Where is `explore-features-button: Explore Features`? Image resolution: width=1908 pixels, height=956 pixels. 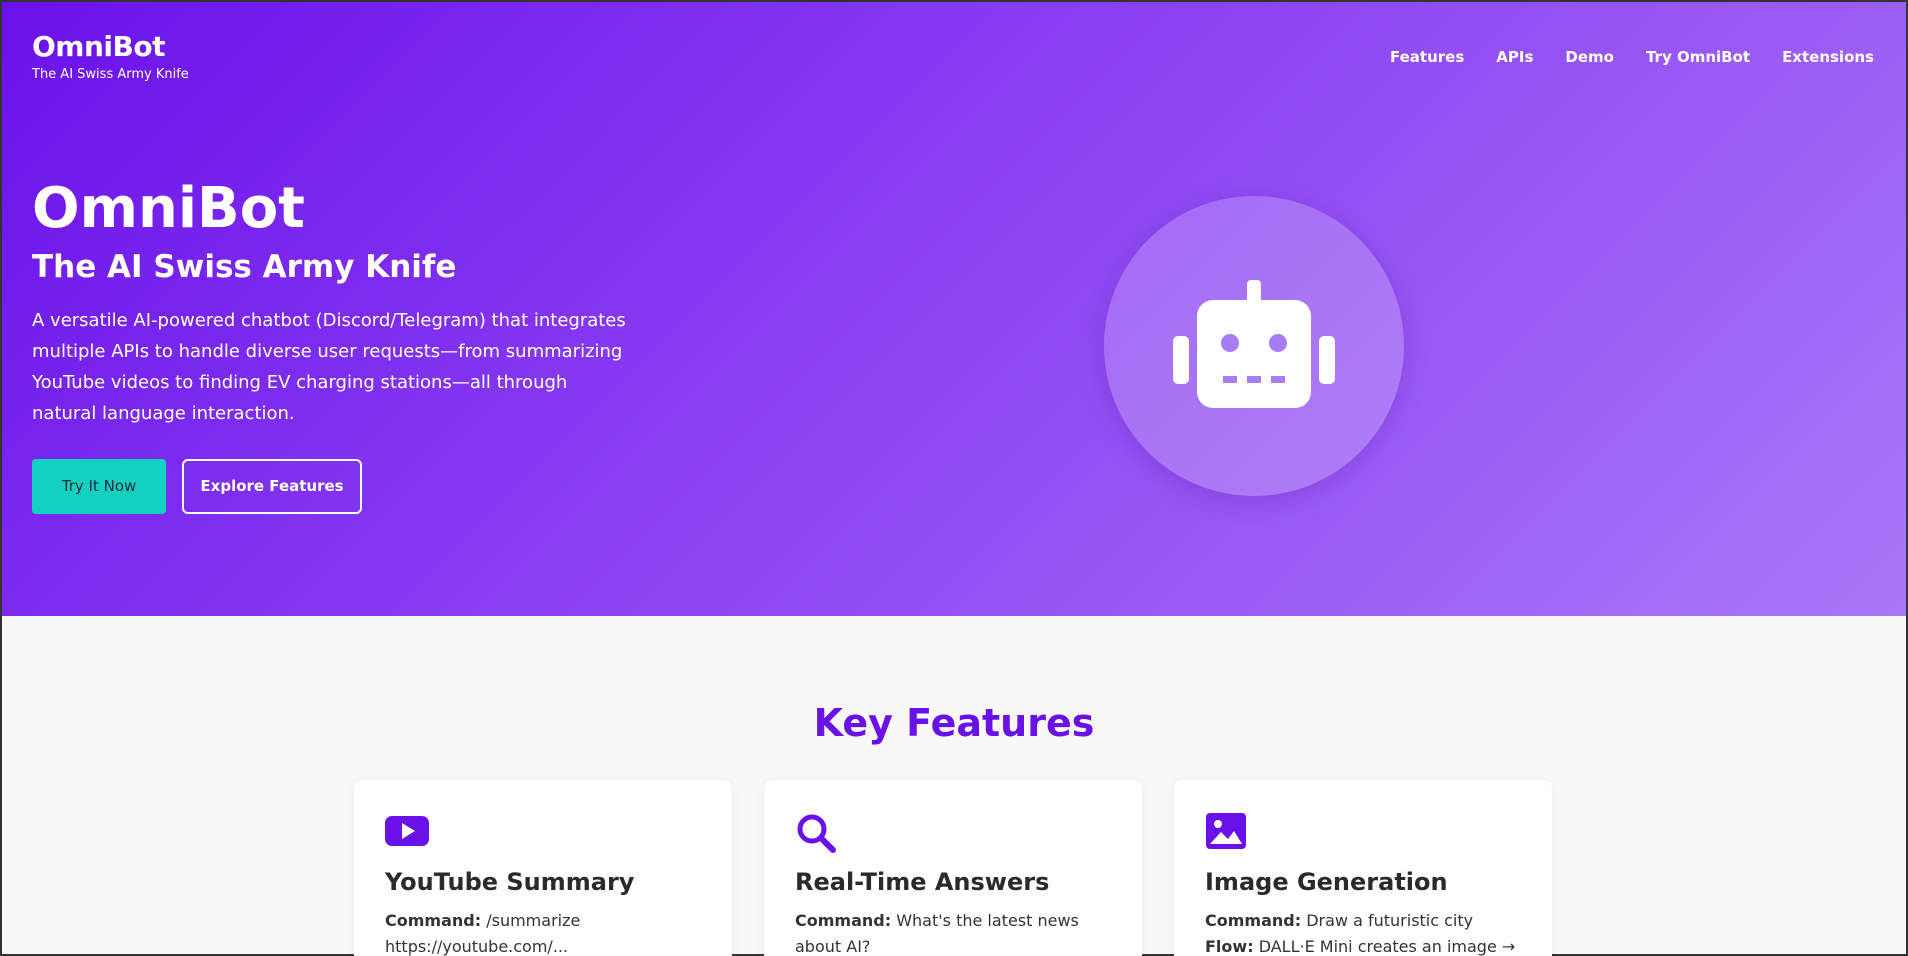 explore-features-button: Explore Features is located at coordinates (272, 486).